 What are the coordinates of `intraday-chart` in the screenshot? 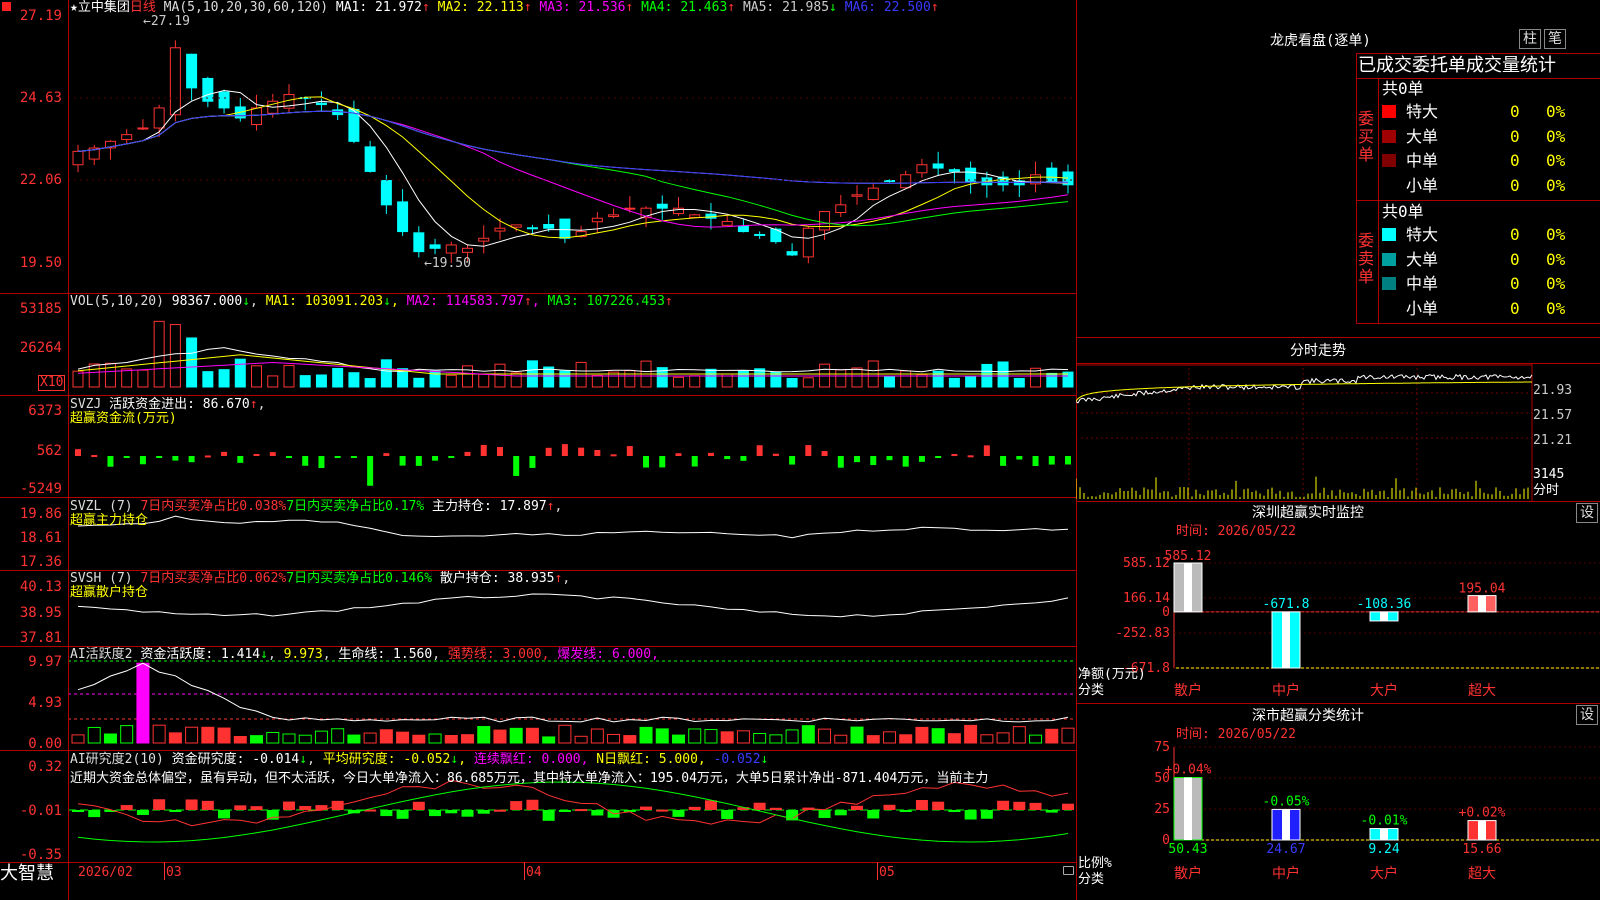 It's located at (1338, 432).